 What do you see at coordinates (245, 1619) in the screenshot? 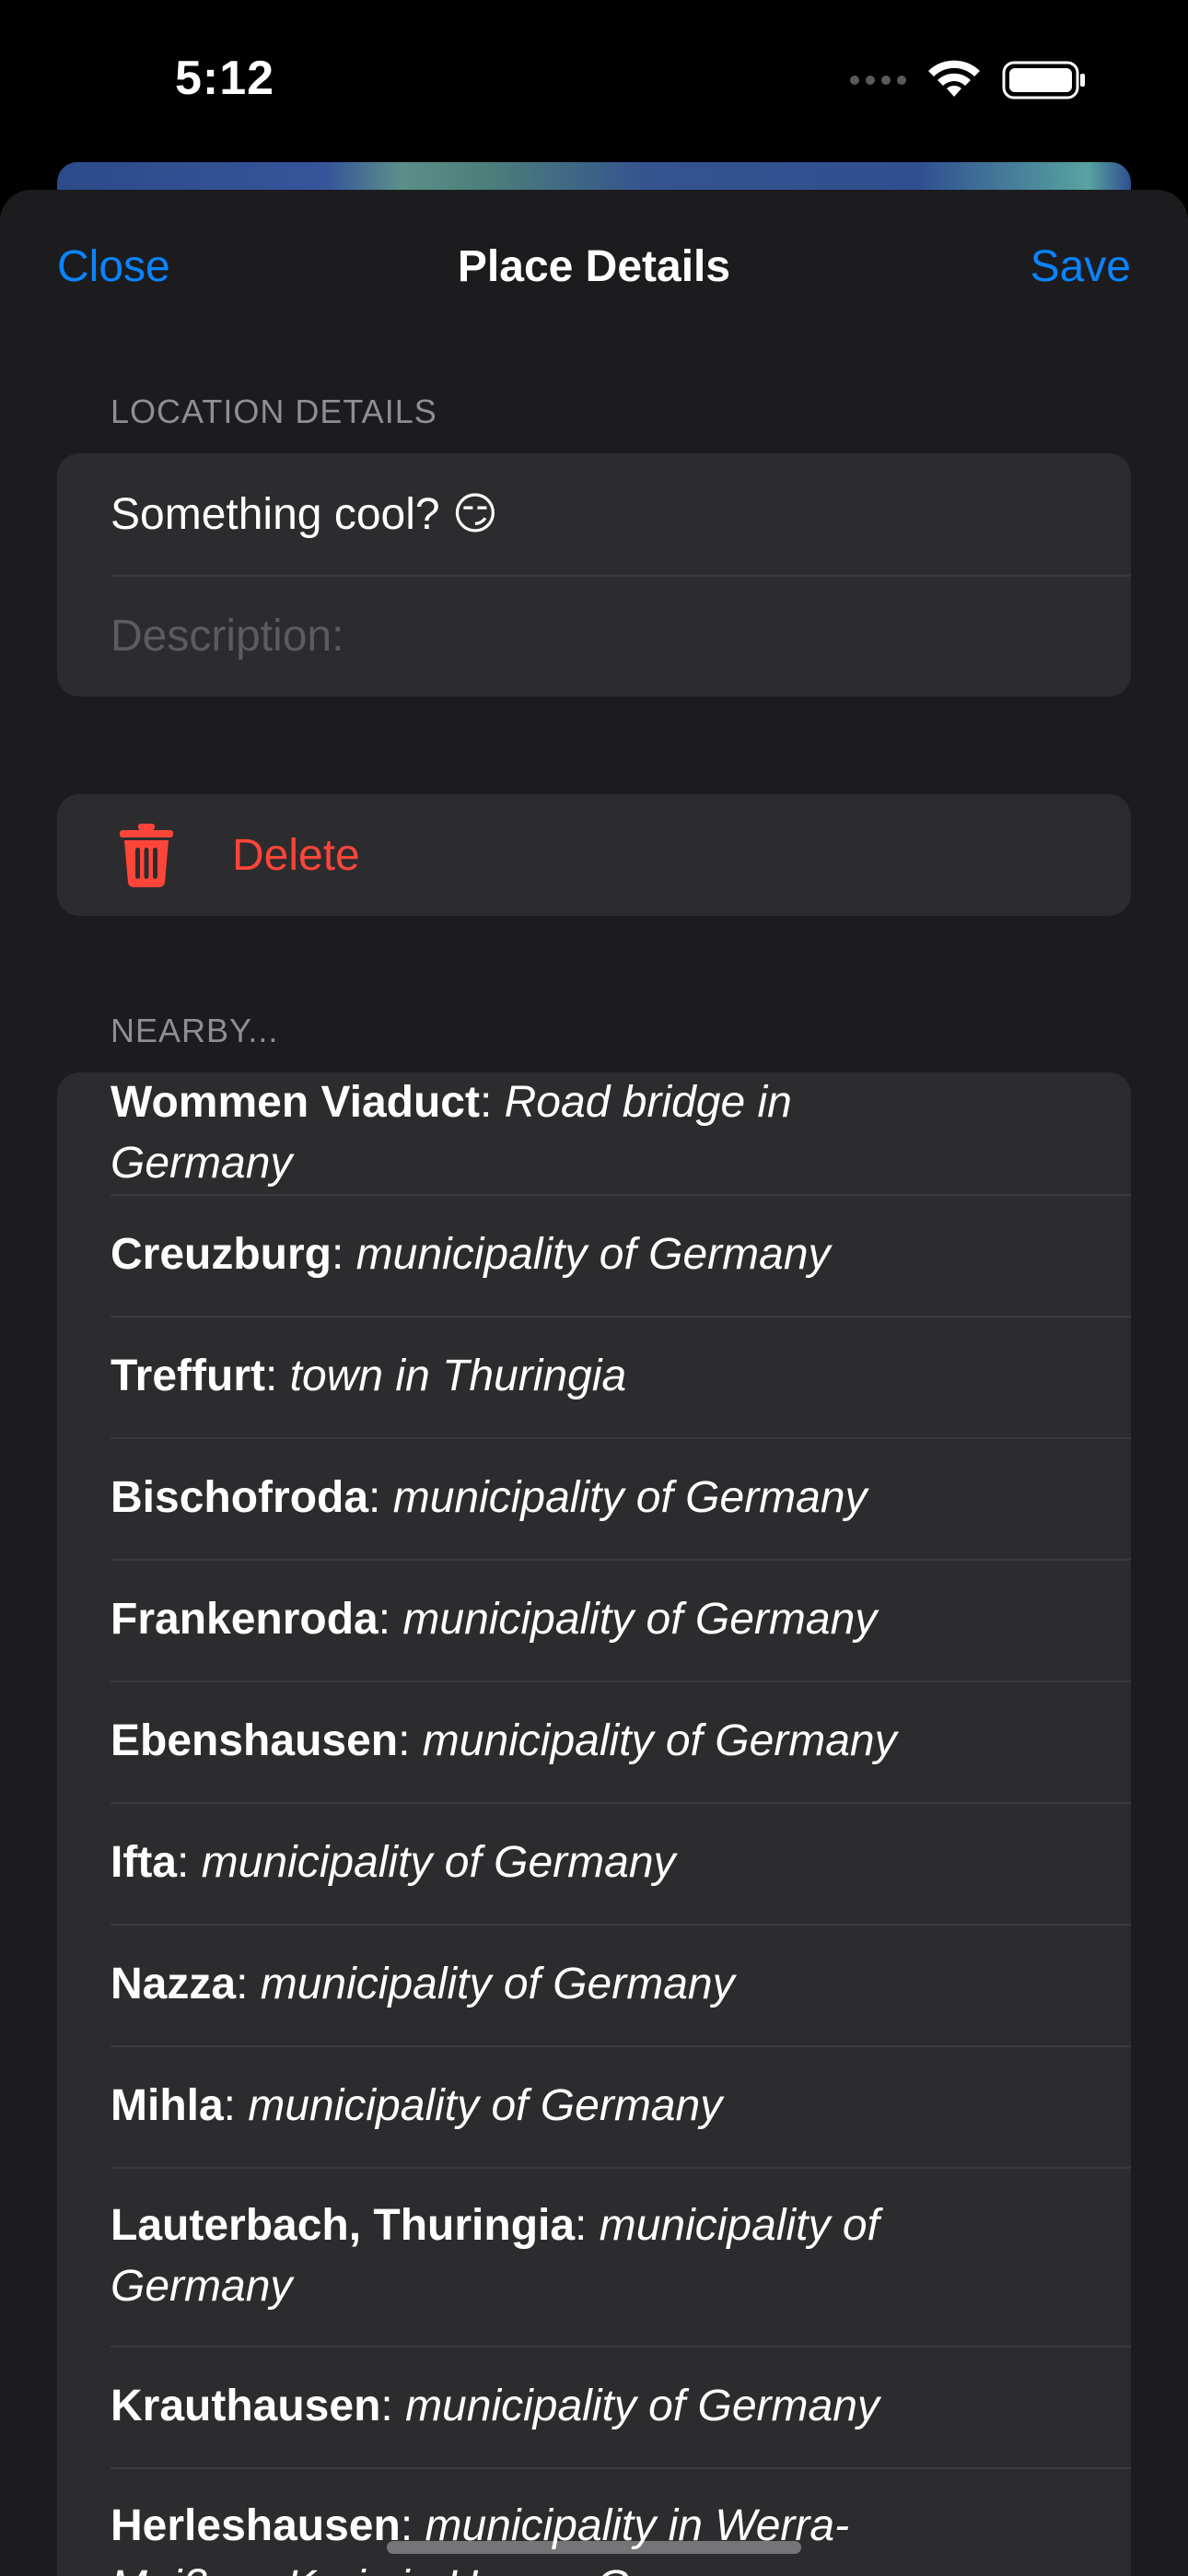
I see `nearby-item-name: Frankenroda` at bounding box center [245, 1619].